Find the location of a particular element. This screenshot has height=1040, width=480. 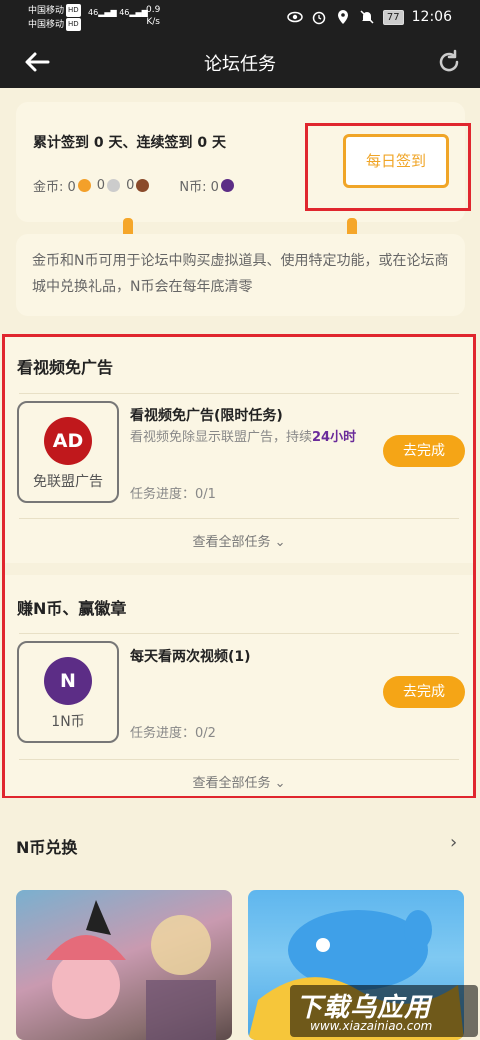

hd-badge-1: HD is located at coordinates (73, 10).